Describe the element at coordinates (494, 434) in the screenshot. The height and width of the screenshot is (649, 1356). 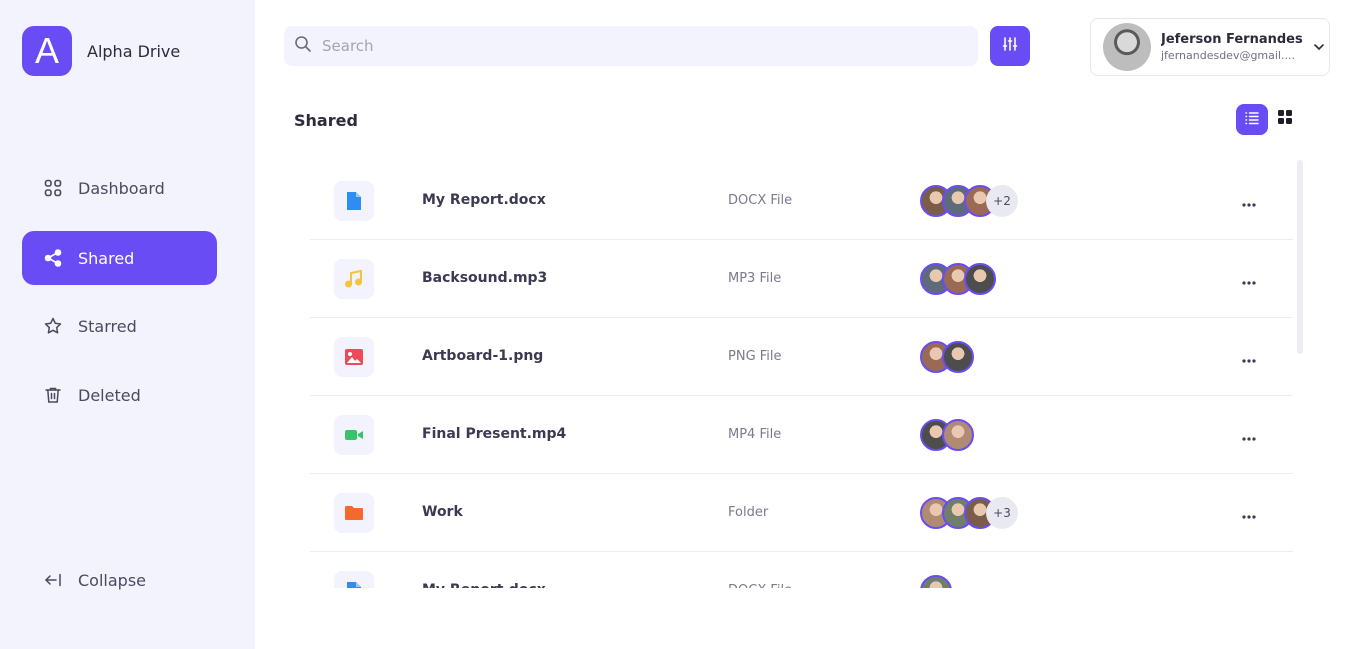
I see `file-name: Final Present.mp4` at that location.